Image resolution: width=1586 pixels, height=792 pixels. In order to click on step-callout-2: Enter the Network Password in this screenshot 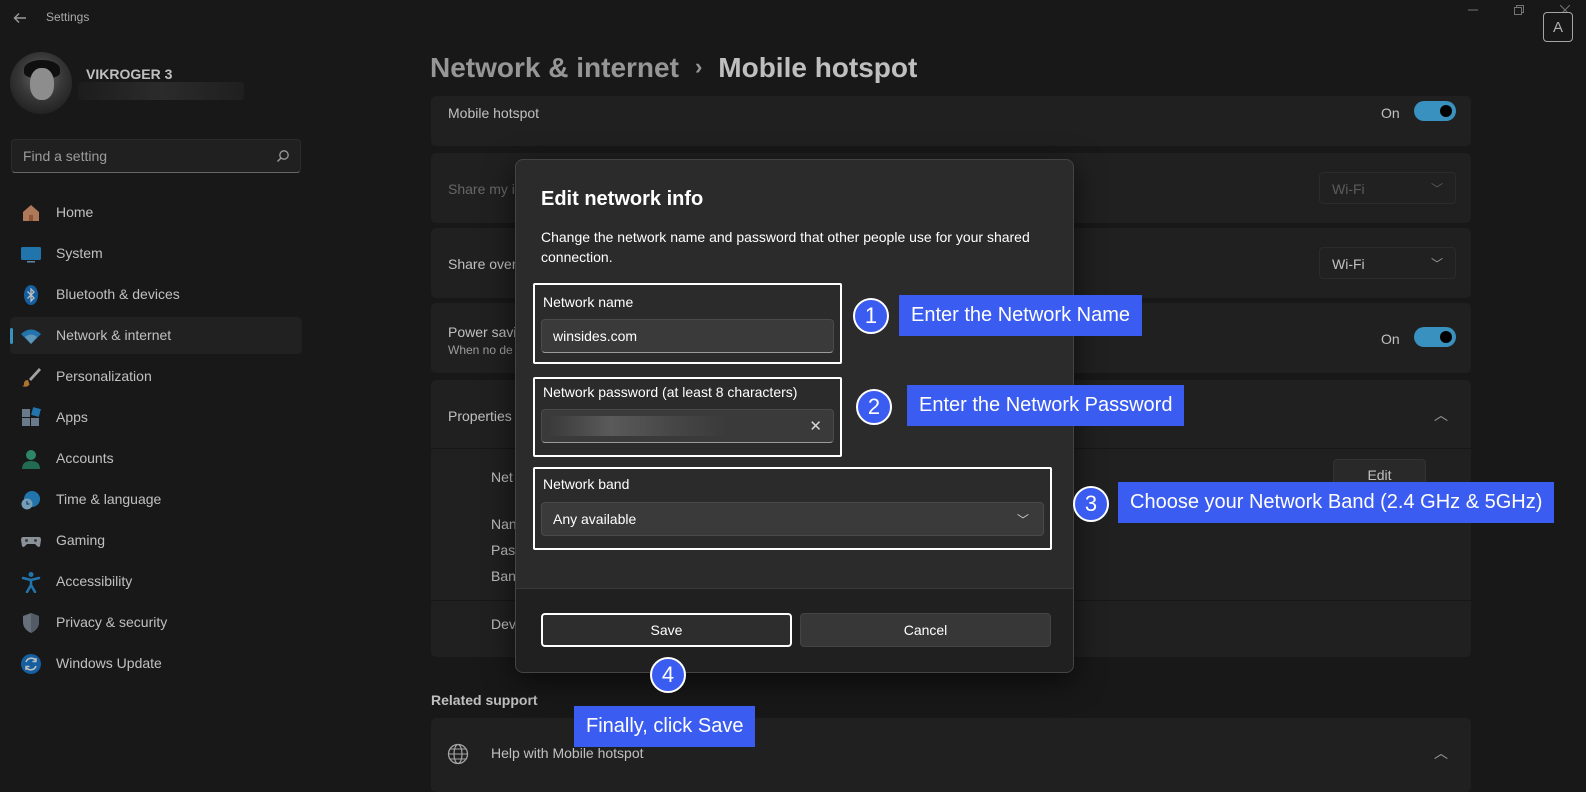, I will do `click(1046, 405)`.